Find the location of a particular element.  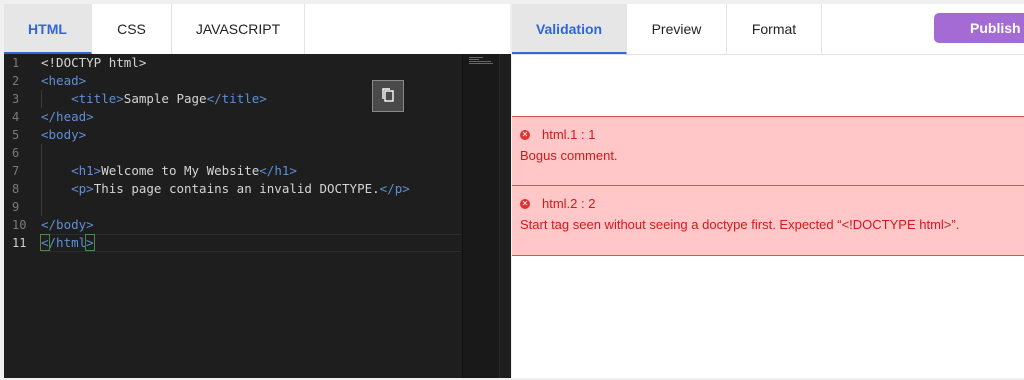

code-line: <h1>Welcome to My Website</h1> is located at coordinates (184, 170).